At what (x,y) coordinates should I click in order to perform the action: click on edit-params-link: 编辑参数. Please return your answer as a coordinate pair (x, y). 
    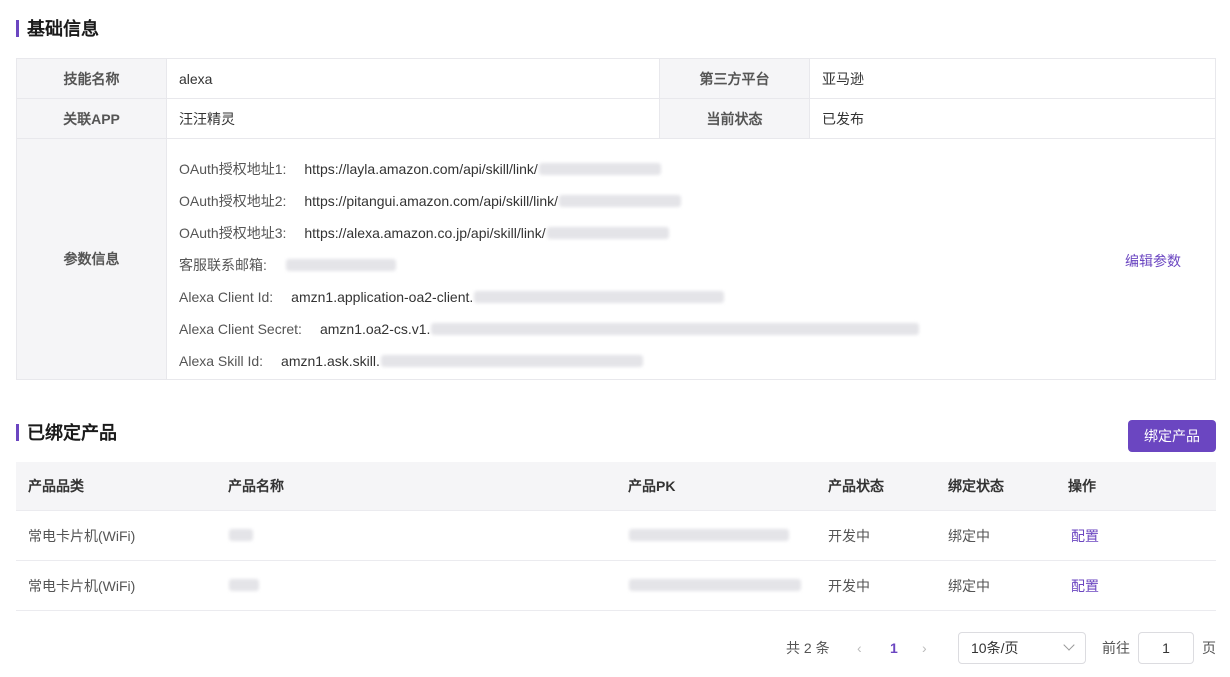
    Looking at the image, I should click on (1153, 261).